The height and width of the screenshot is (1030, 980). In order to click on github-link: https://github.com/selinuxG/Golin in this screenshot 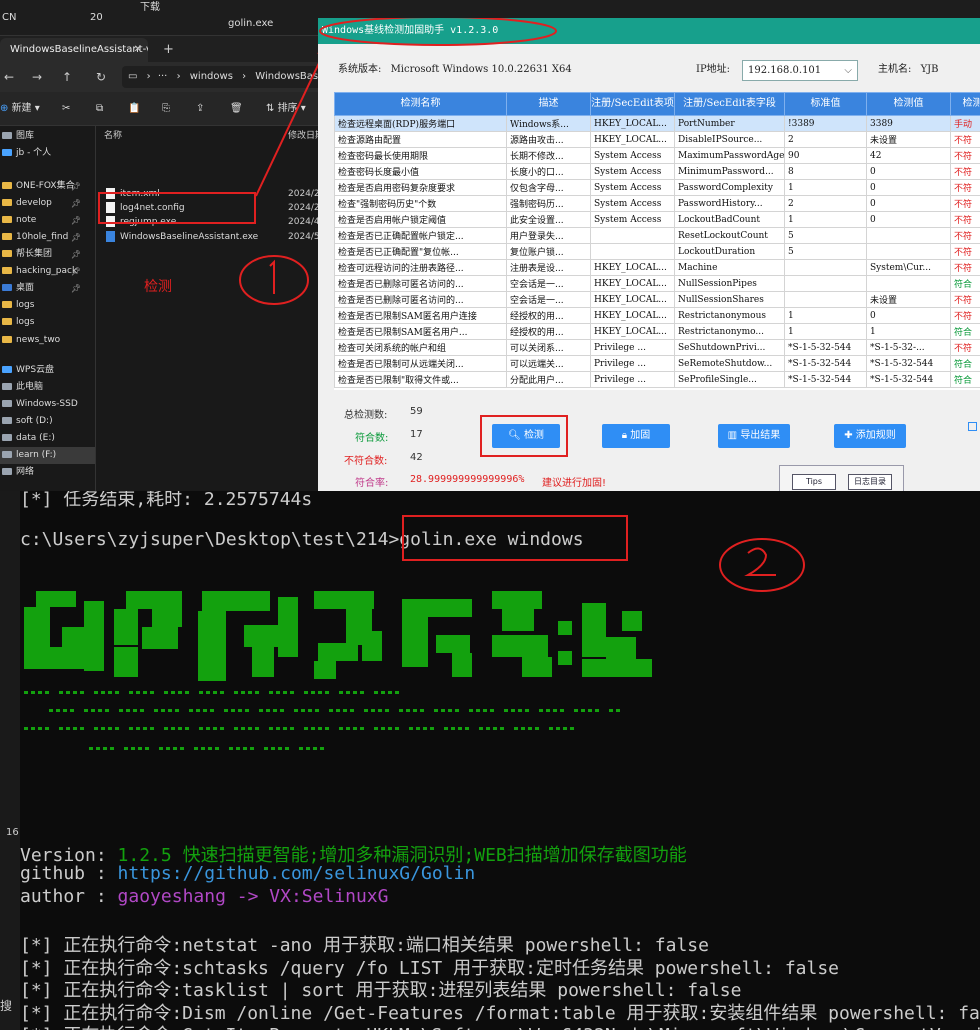, I will do `click(297, 873)`.